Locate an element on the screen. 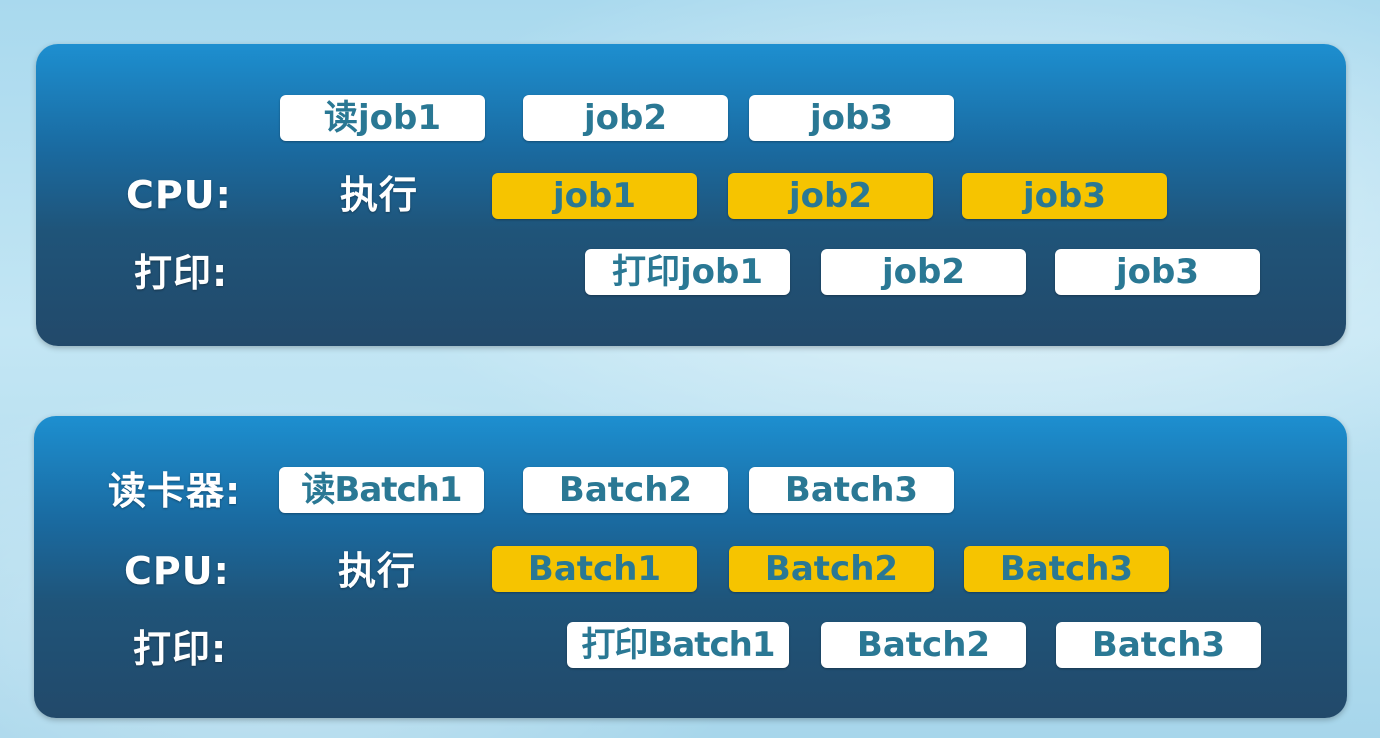  read-job2-box: job2 is located at coordinates (625, 118).